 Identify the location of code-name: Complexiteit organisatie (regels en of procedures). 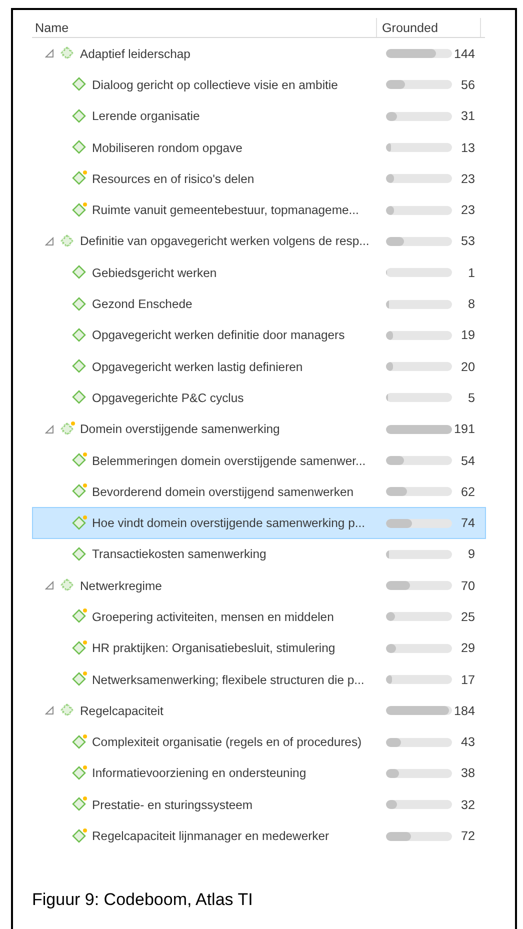
(227, 742).